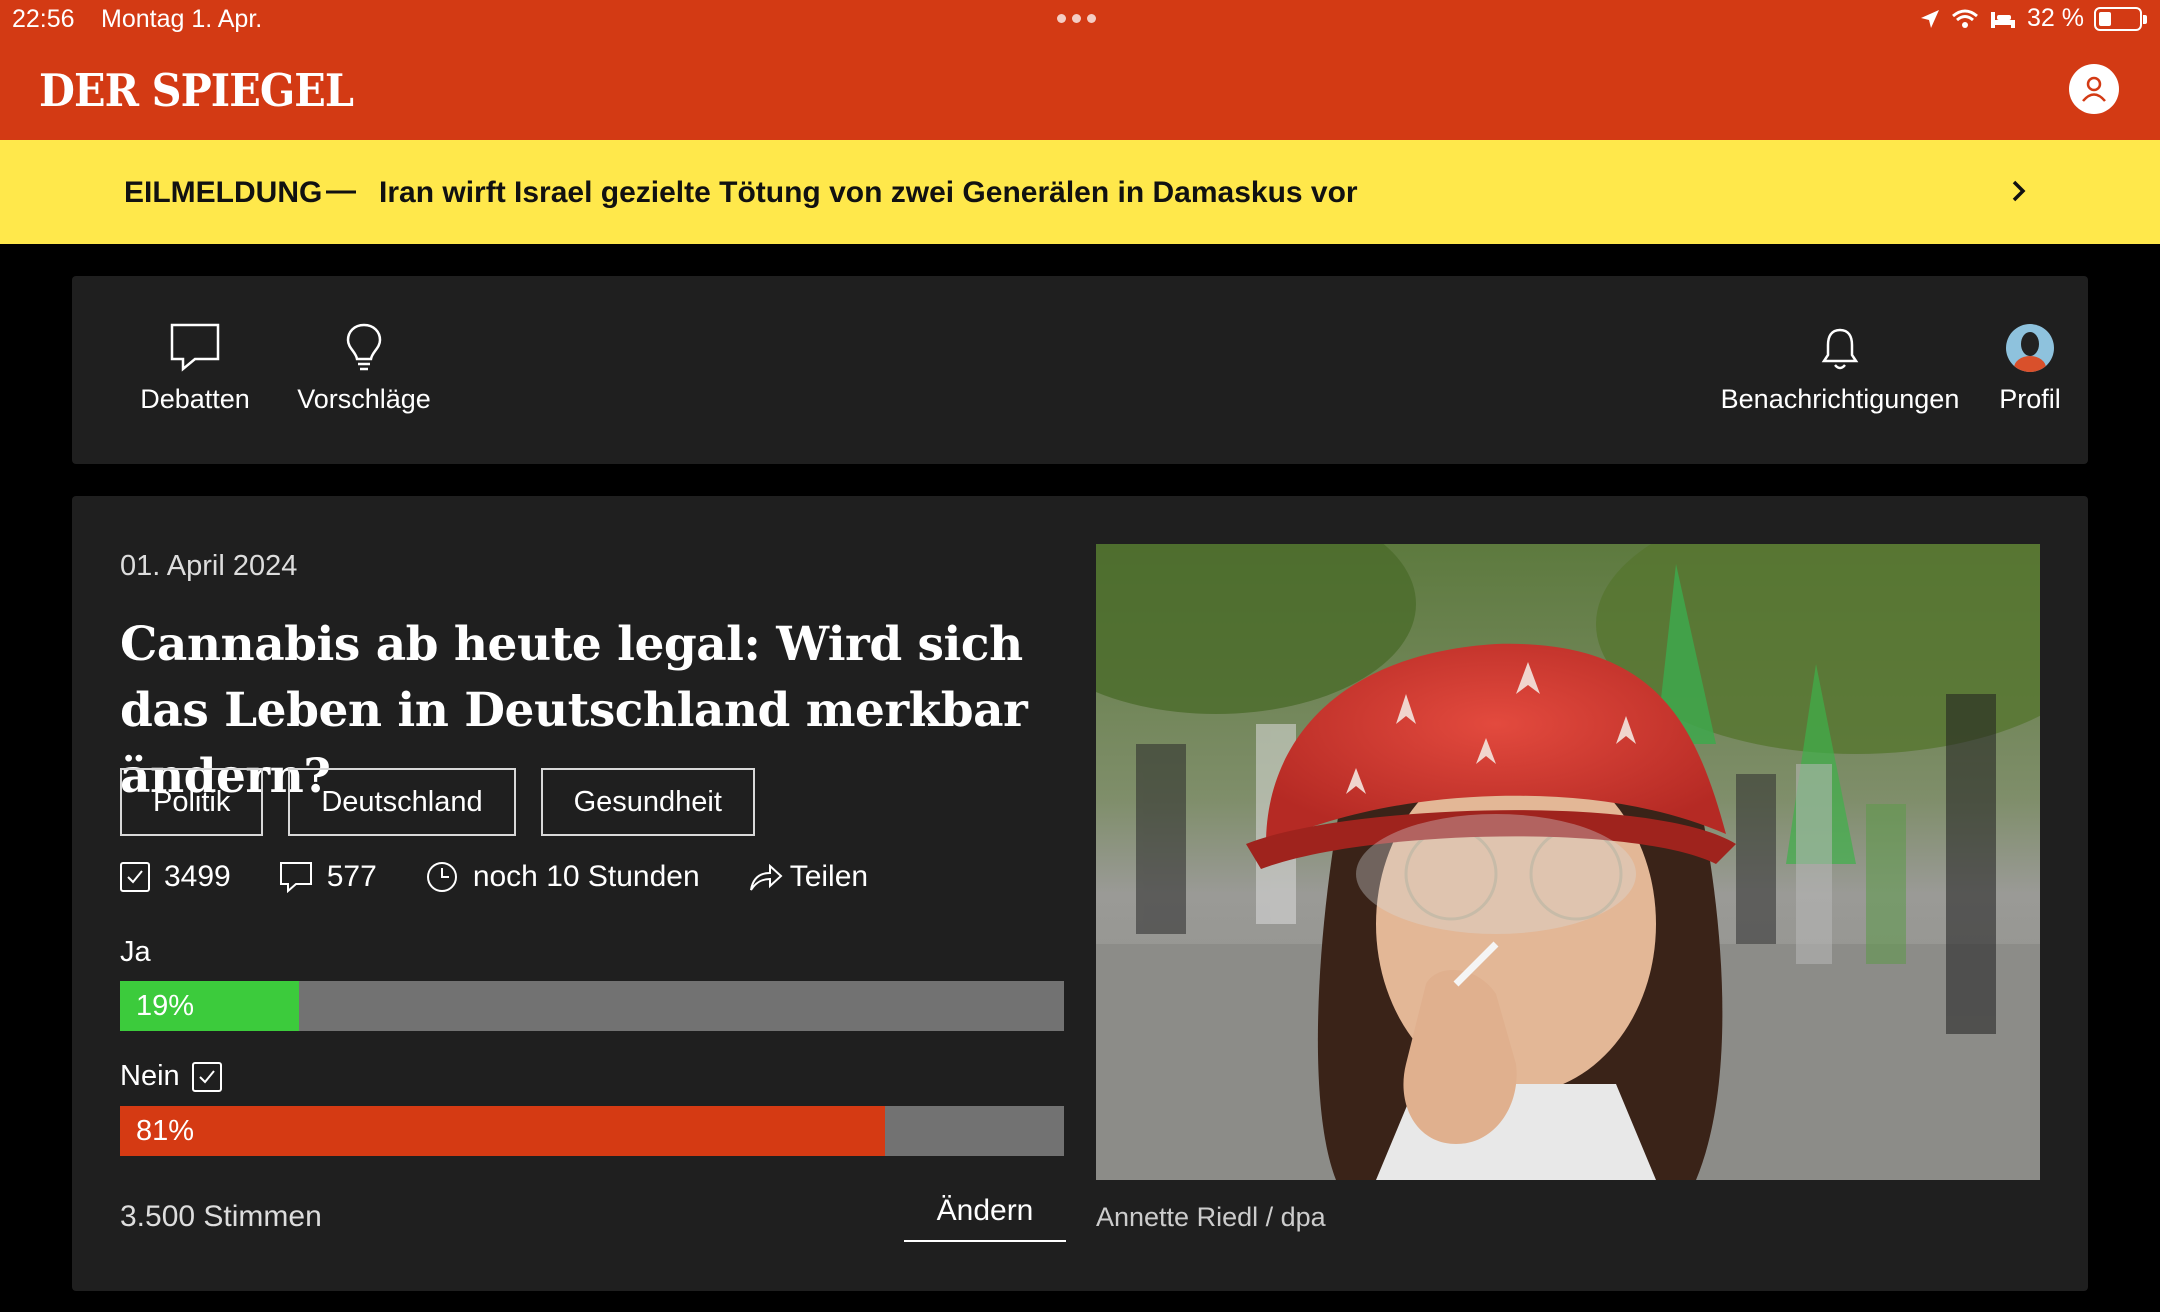 This screenshot has width=2160, height=1312. Describe the element at coordinates (364, 399) in the screenshot. I see `nav-vorschlaege-label: Vorschläge` at that location.